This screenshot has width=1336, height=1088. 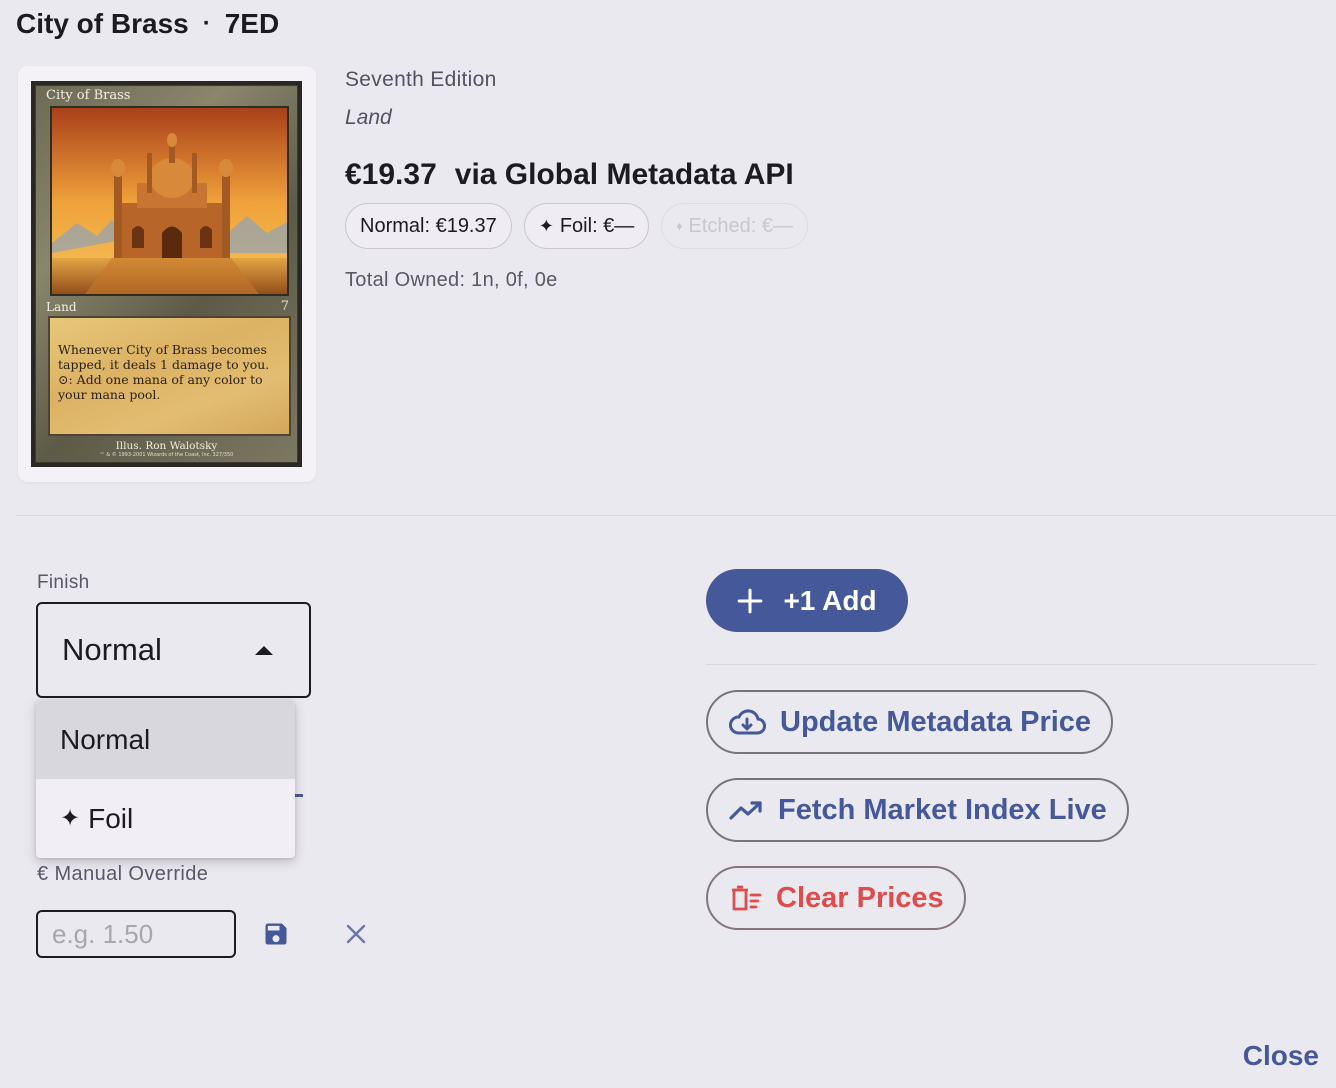 I want to click on finish-select: Normal, so click(x=173, y=650).